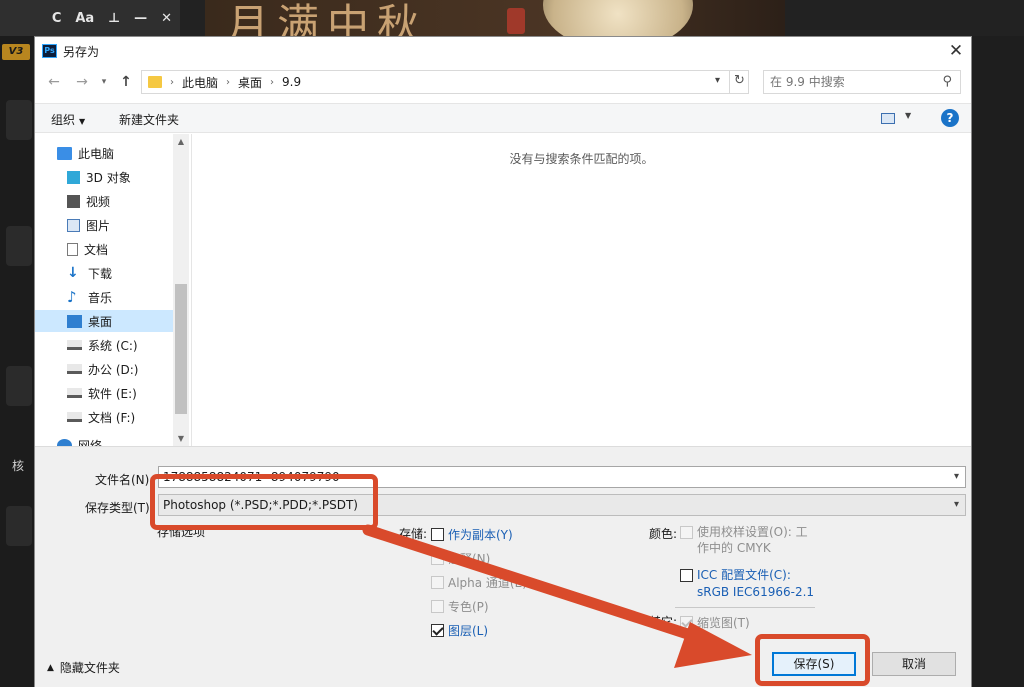 This screenshot has width=1024, height=687. What do you see at coordinates (104, 249) in the screenshot?
I see `tree-item-documents: 文档` at bounding box center [104, 249].